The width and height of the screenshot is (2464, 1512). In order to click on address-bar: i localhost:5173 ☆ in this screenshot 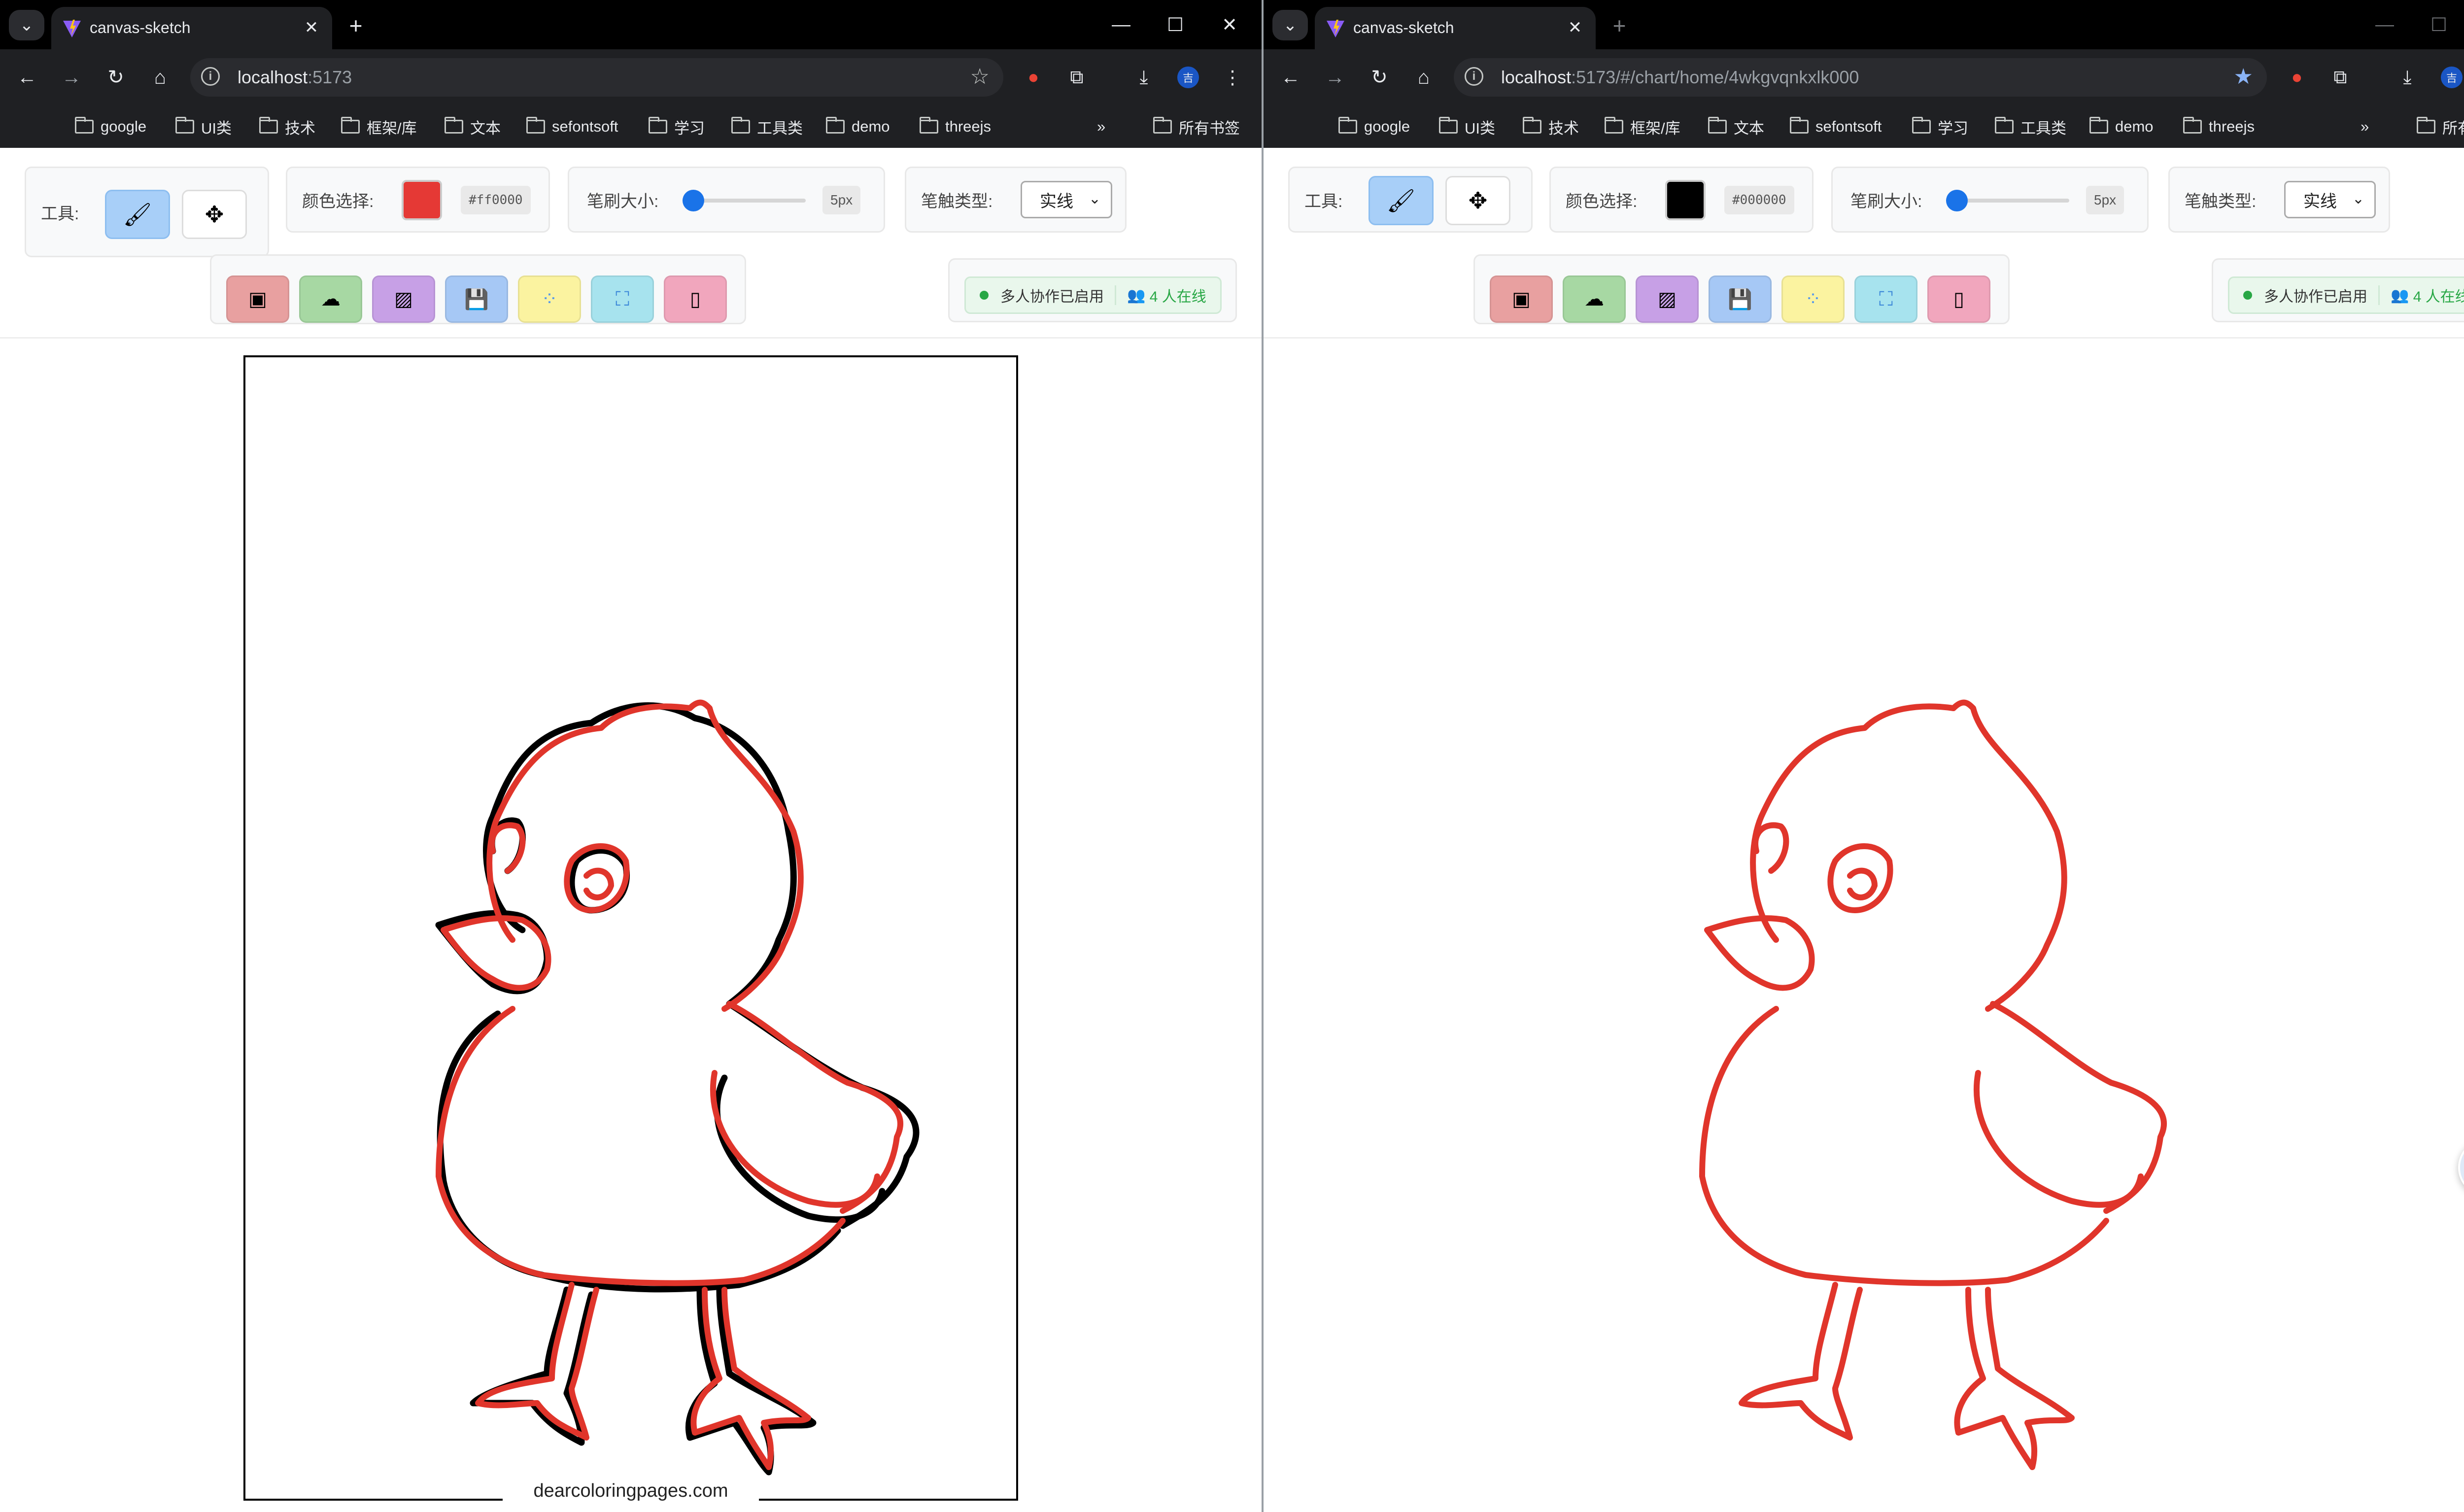, I will do `click(596, 77)`.